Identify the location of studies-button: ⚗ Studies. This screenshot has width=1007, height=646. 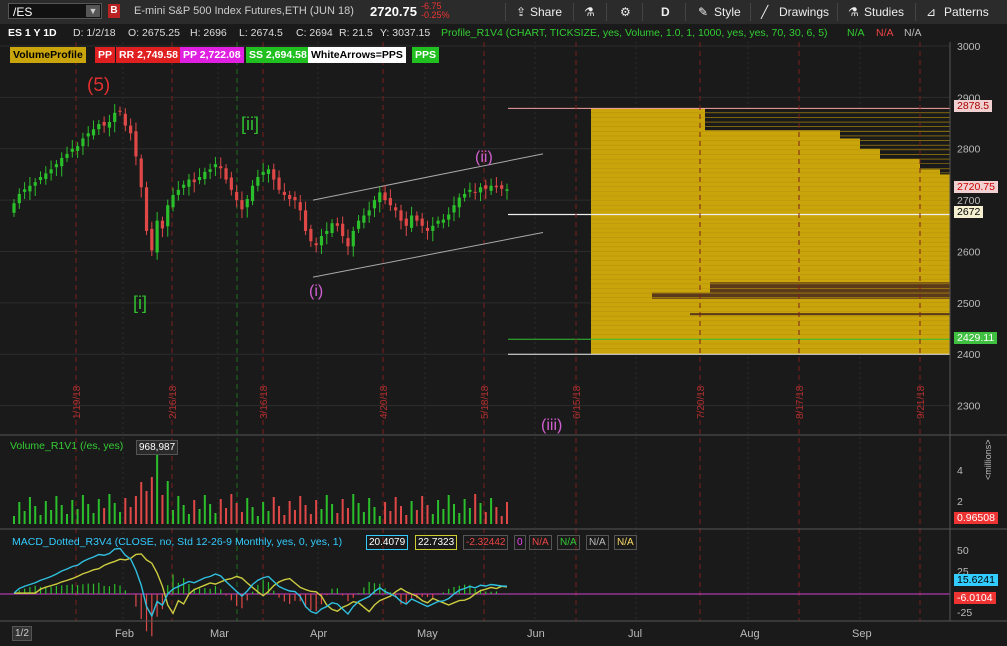
(876, 12).